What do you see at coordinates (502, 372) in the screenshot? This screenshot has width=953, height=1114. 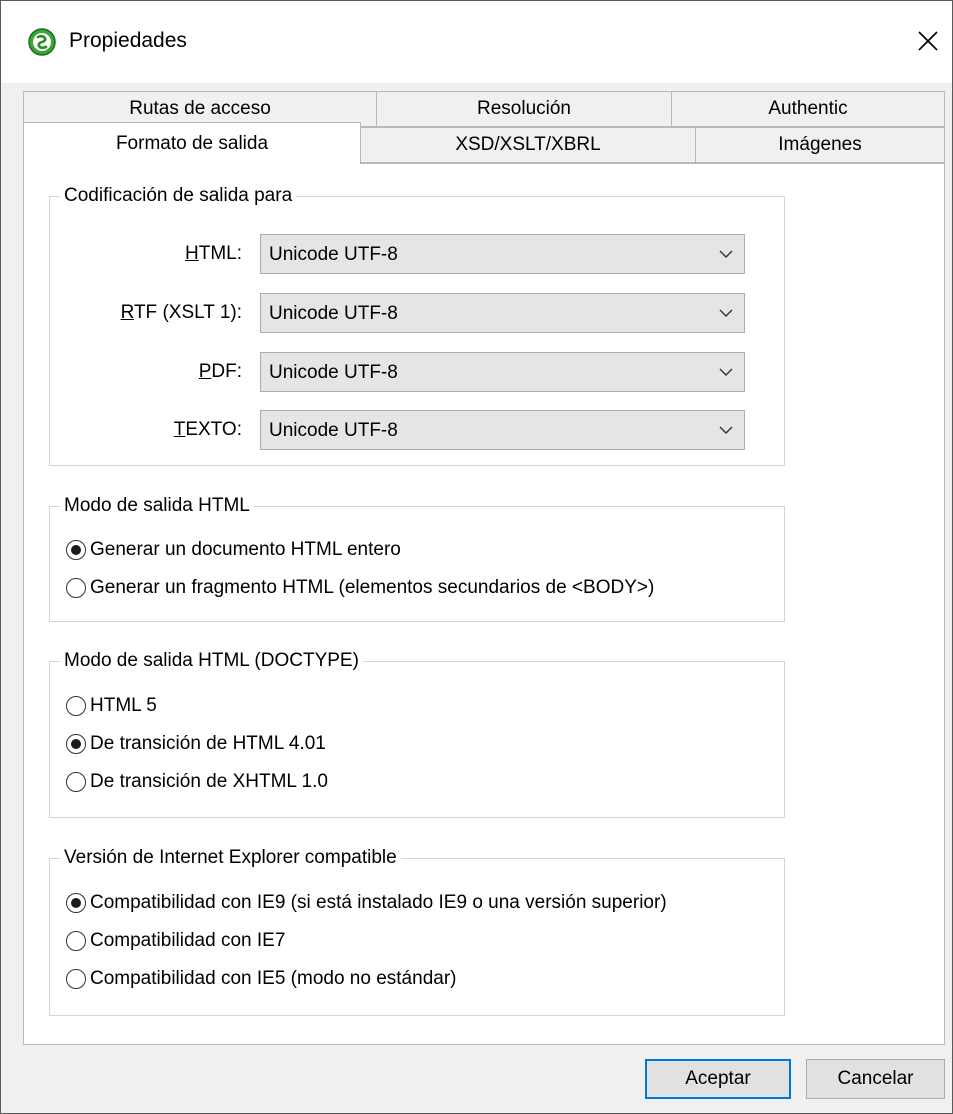 I see `pdf-encoding-select: Unicode UTF-8` at bounding box center [502, 372].